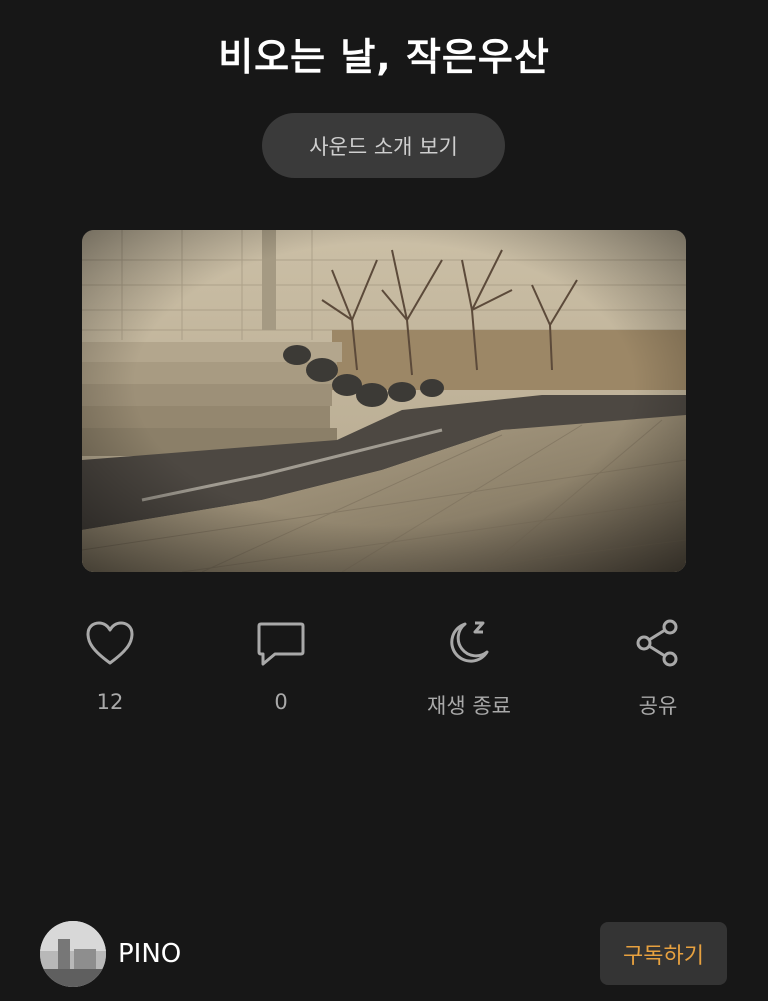  I want to click on comment-button: 0, so click(281, 663).